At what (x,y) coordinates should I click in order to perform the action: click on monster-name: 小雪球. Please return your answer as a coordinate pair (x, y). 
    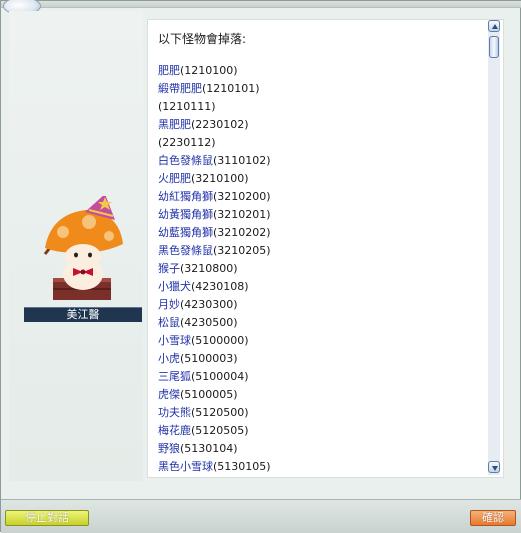
    Looking at the image, I should click on (174, 340).